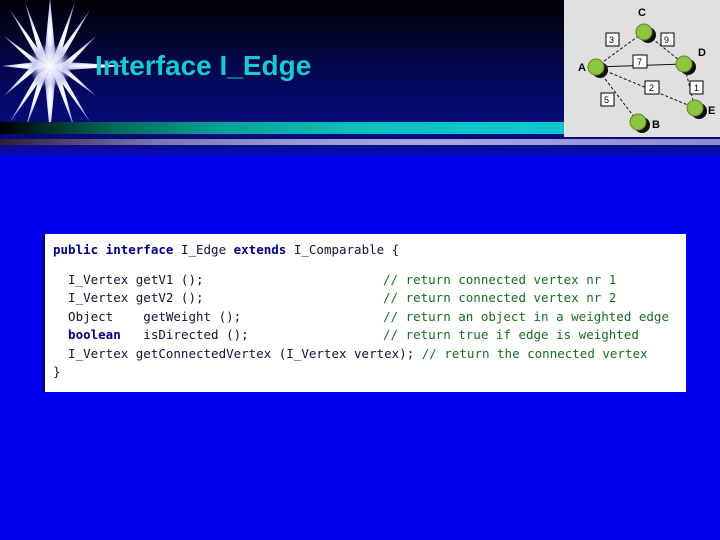 Image resolution: width=720 pixels, height=540 pixels. I want to click on code-comment: // return the connected vertex, so click(534, 353).